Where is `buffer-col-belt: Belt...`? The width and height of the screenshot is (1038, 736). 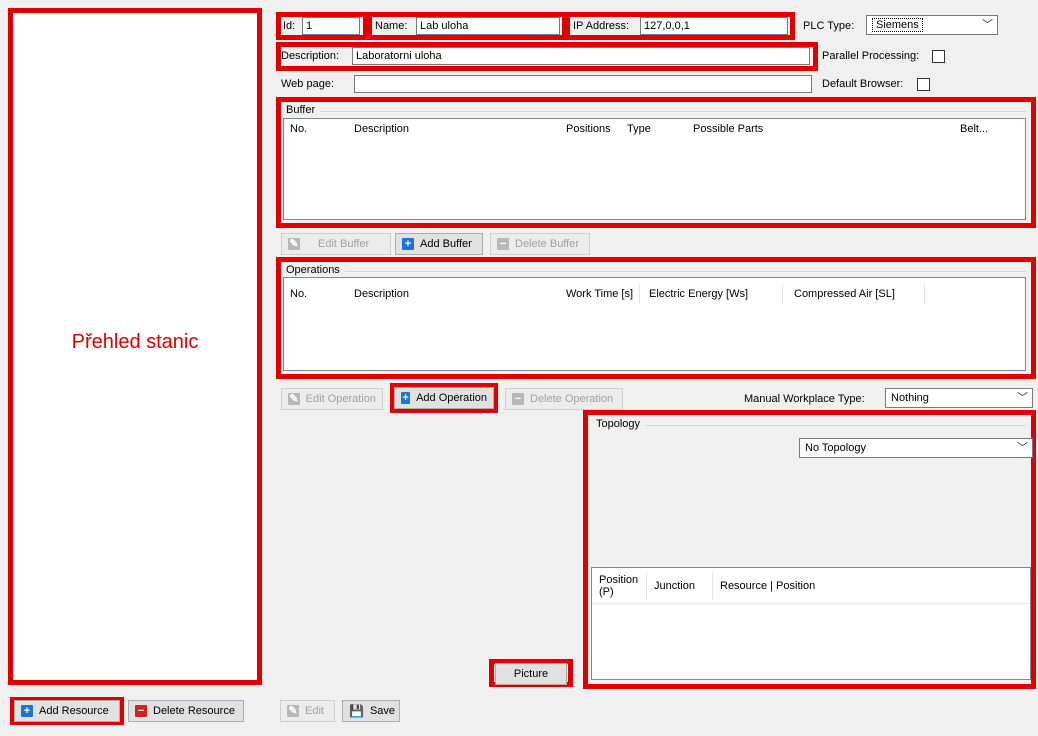 buffer-col-belt: Belt... is located at coordinates (974, 129).